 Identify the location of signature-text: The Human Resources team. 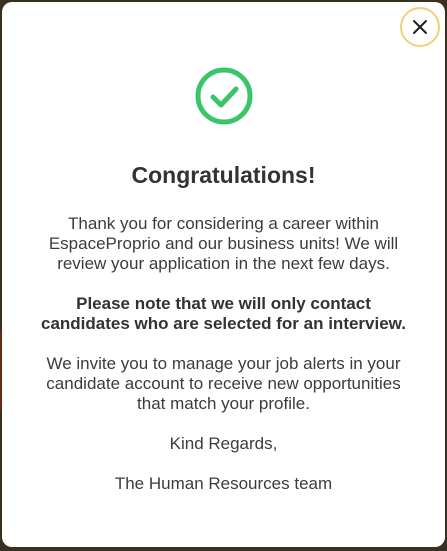
(223, 483).